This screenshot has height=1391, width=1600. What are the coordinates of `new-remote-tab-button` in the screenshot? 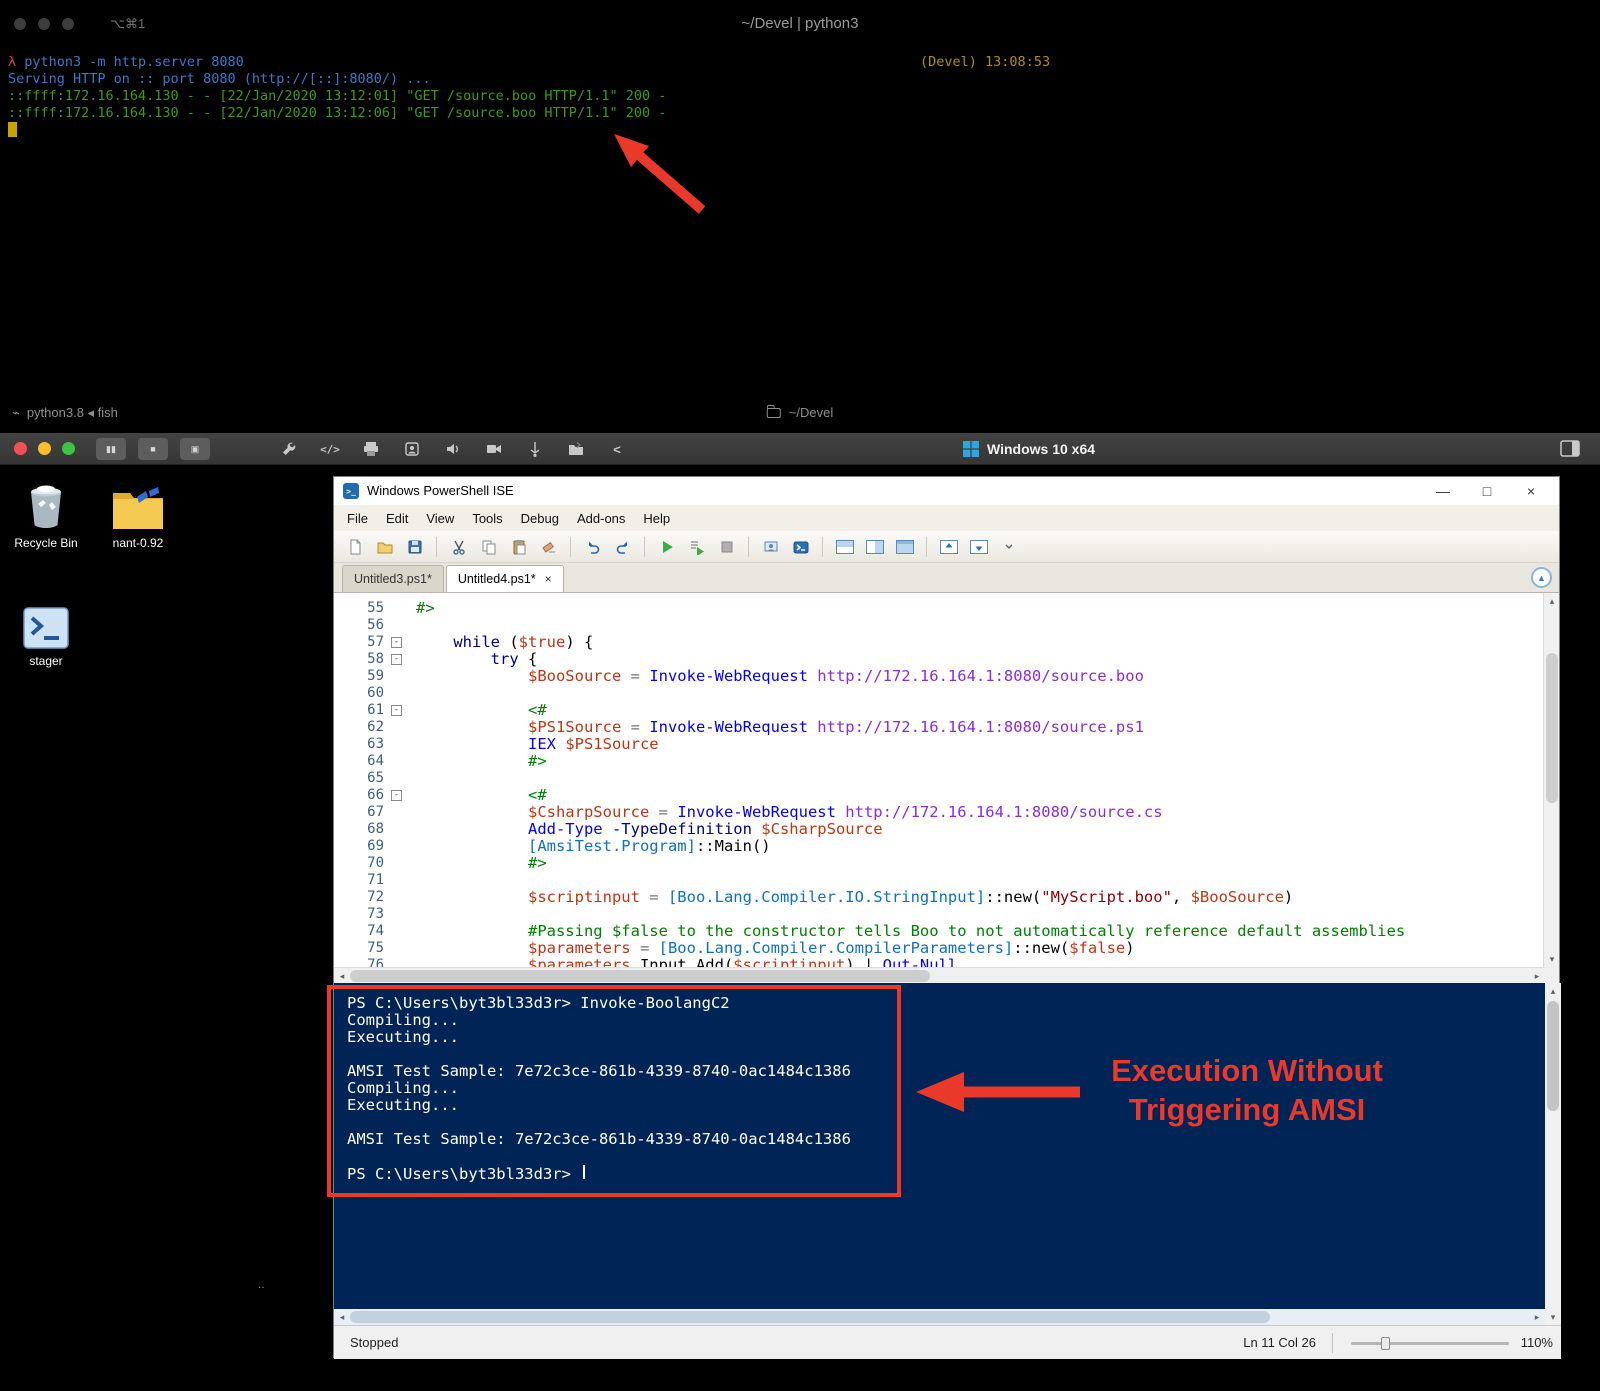 It's located at (770, 546).